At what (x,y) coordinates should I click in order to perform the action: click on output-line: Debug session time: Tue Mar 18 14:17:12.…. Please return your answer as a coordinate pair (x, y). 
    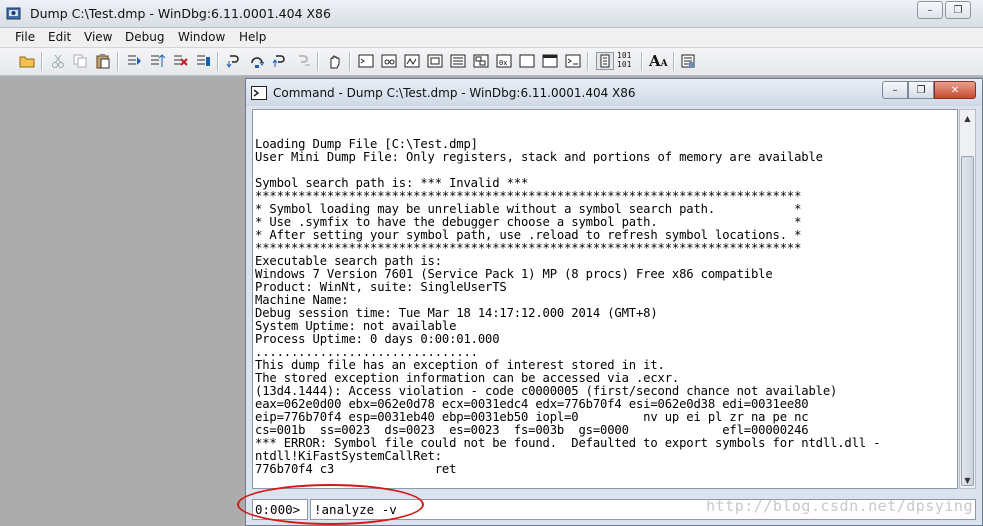
    Looking at the image, I should click on (456, 313).